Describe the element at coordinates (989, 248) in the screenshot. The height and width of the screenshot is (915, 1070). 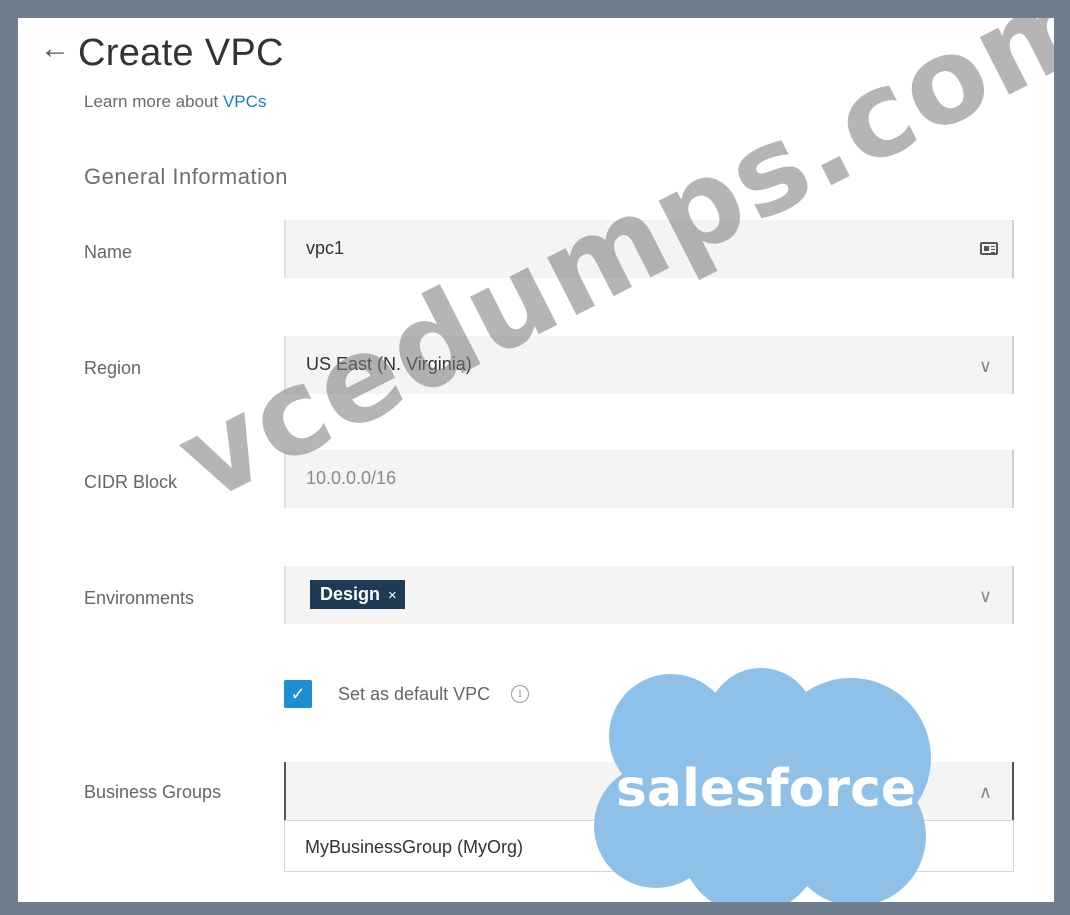
I see `contact-card-icon` at that location.